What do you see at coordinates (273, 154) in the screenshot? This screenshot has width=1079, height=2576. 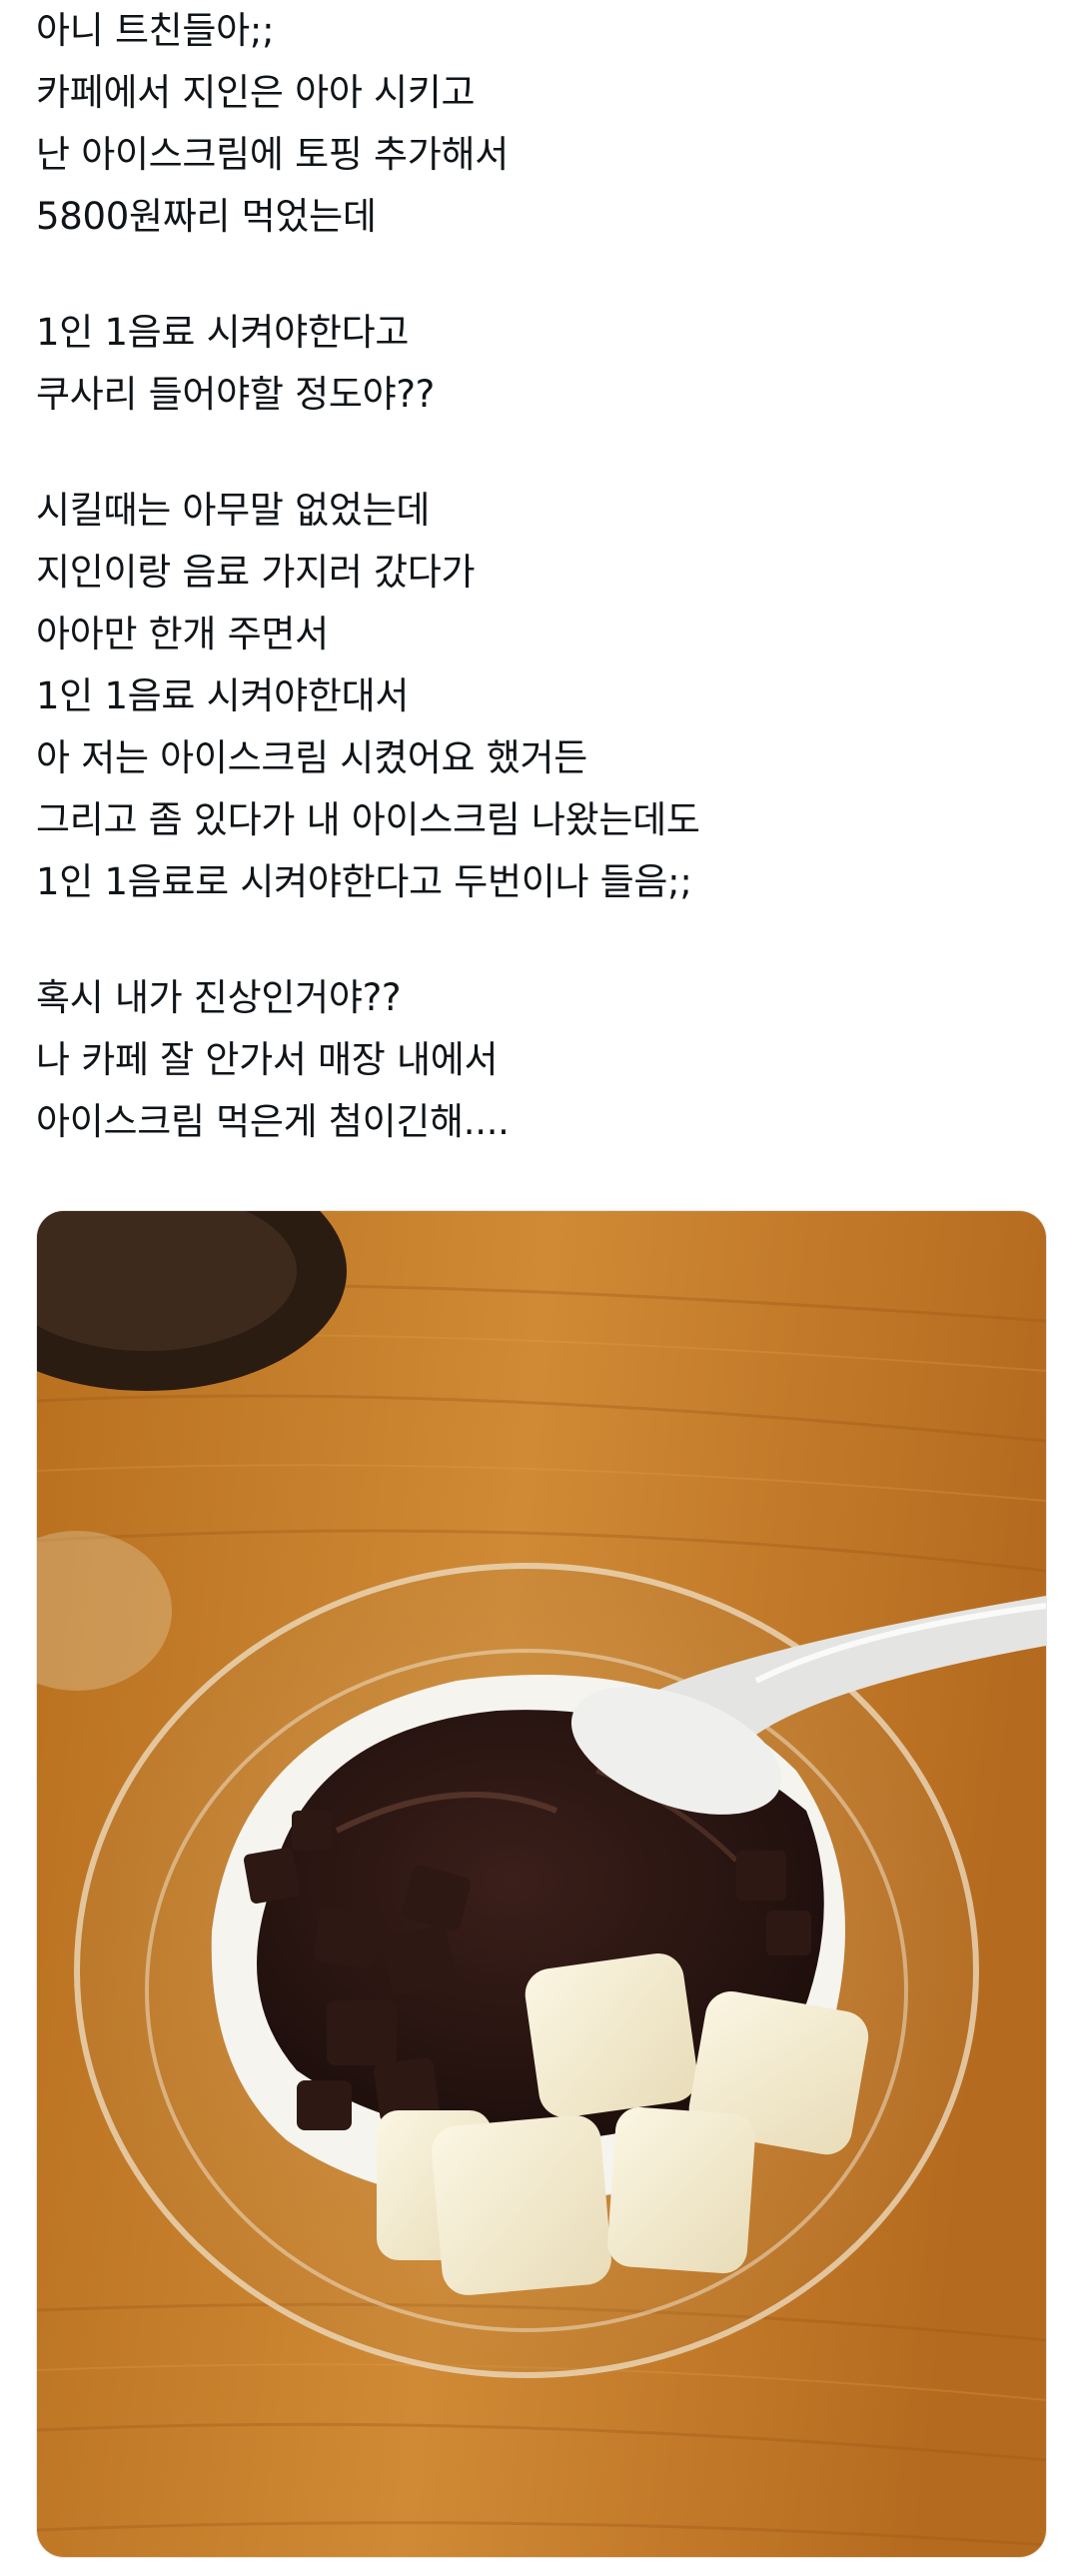 I see `text-line: 난 아이스크림에 토핑 추가해서` at bounding box center [273, 154].